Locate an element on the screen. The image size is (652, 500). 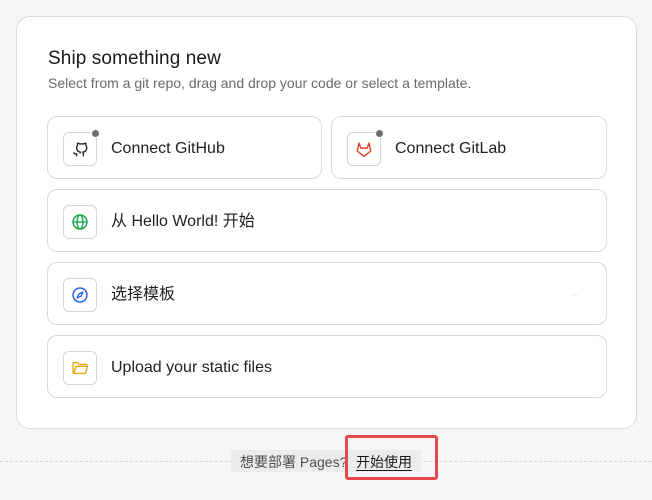
gitlab-icon is located at coordinates (364, 150).